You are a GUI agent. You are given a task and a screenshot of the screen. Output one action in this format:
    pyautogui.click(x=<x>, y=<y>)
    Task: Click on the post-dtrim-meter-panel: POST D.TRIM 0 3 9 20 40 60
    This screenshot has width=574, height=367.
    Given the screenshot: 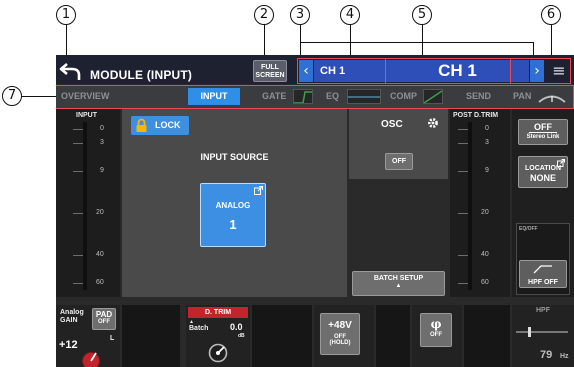 What is the action you would take?
    pyautogui.click(x=480, y=203)
    